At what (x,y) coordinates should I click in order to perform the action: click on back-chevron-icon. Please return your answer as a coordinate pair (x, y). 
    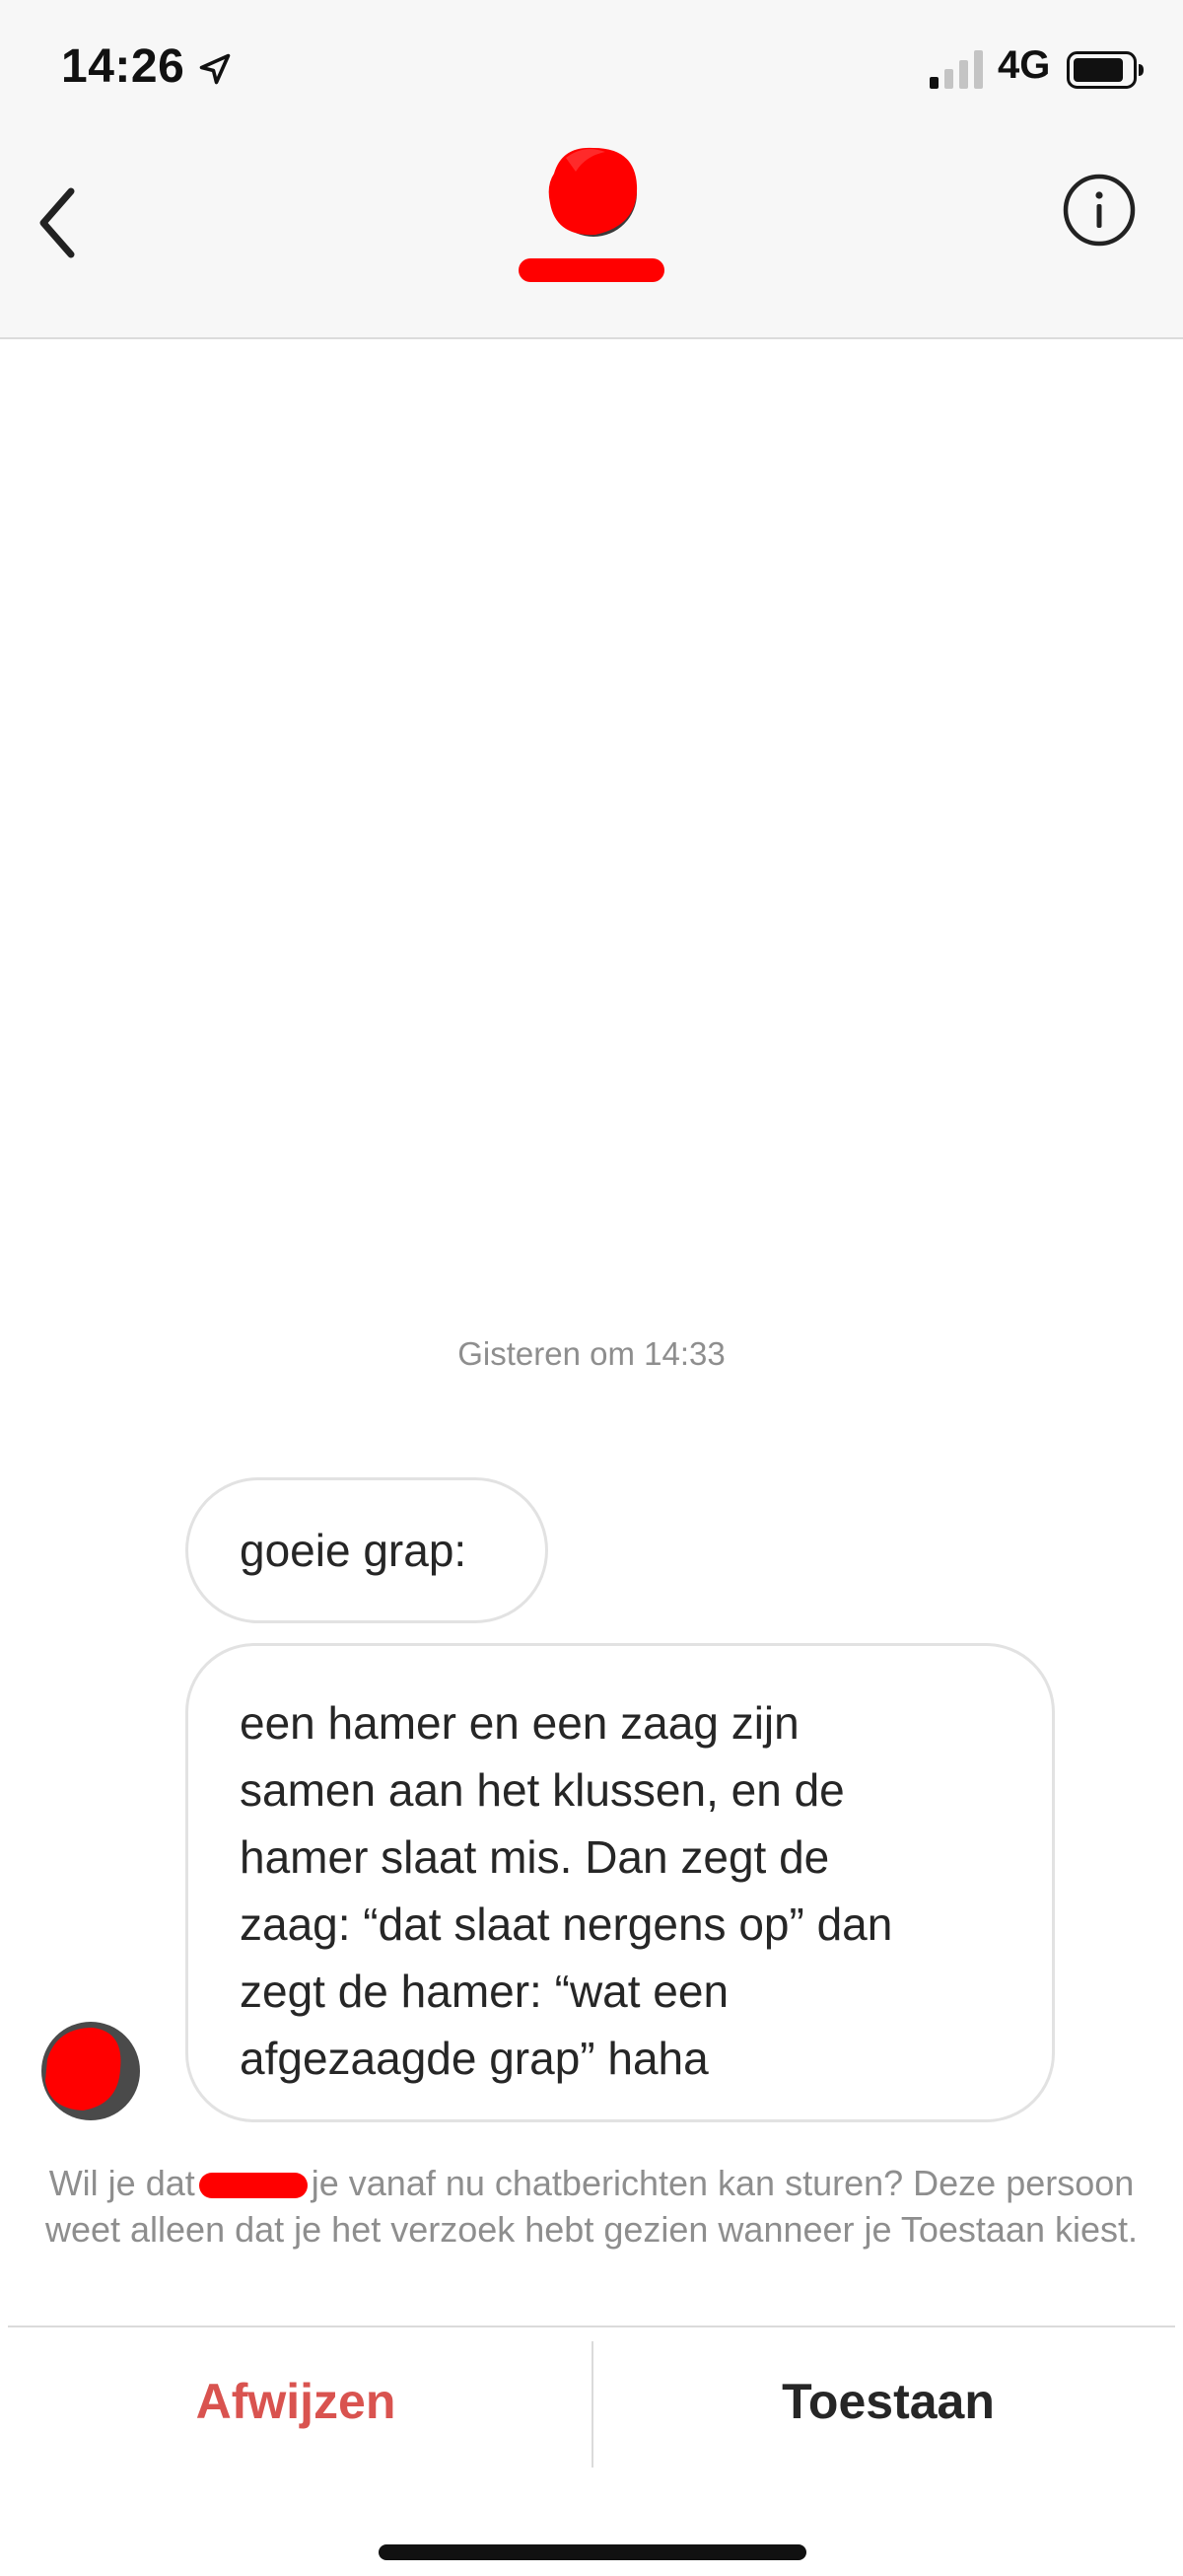
    Looking at the image, I should click on (59, 223).